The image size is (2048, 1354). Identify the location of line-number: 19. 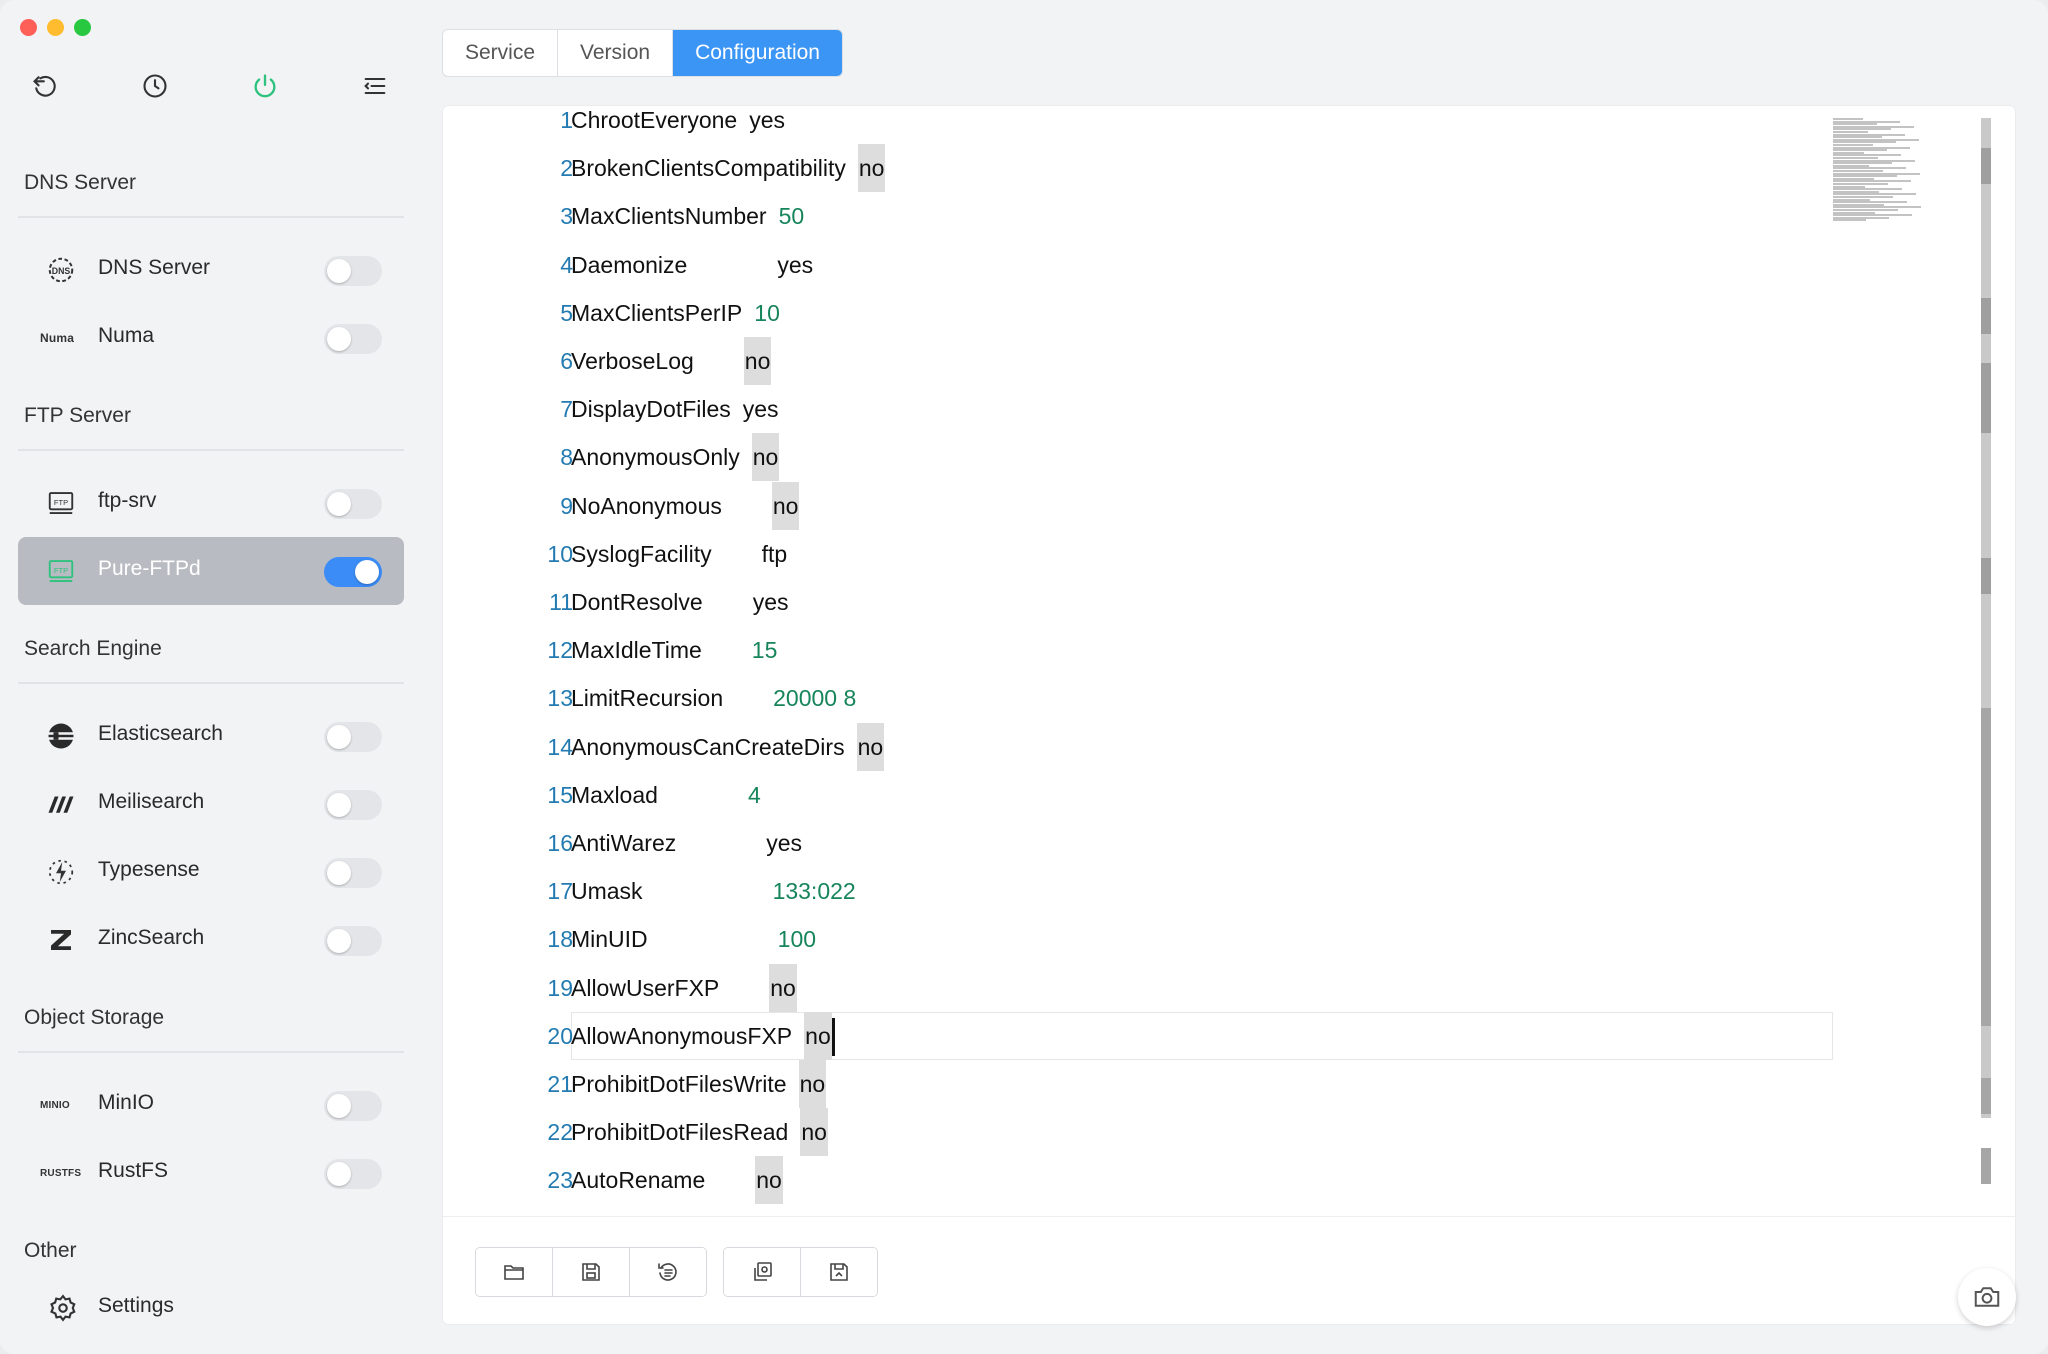
(560, 987).